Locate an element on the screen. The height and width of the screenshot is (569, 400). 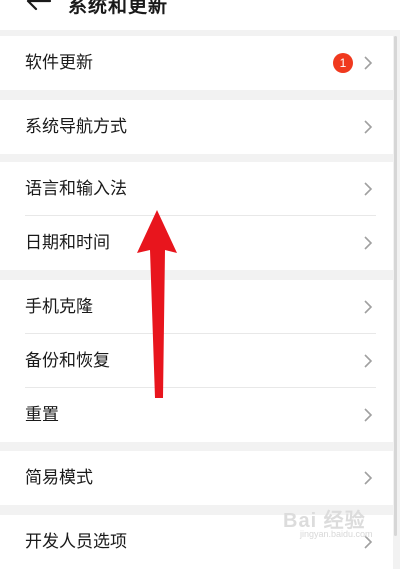
system-navigation-item: 系统导航方式 is located at coordinates (196, 127).